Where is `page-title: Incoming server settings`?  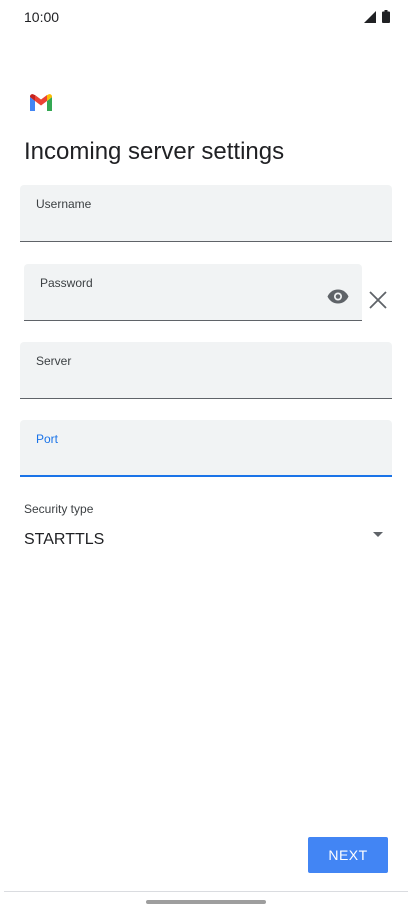 page-title: Incoming server settings is located at coordinates (154, 151).